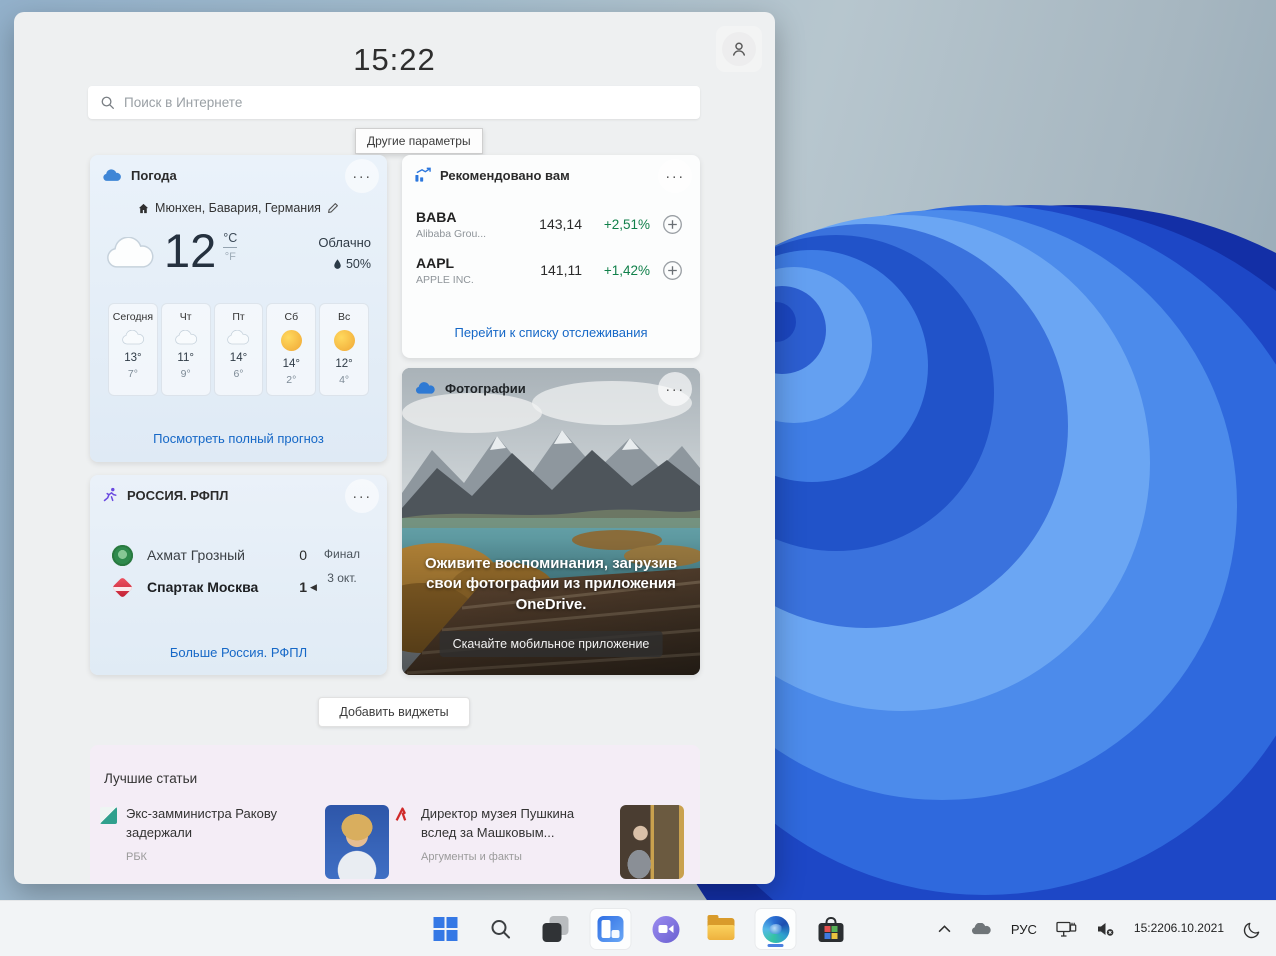  What do you see at coordinates (214, 834) in the screenshot?
I see `article-body: Экс-замминистра Ракову задержали РБК` at bounding box center [214, 834].